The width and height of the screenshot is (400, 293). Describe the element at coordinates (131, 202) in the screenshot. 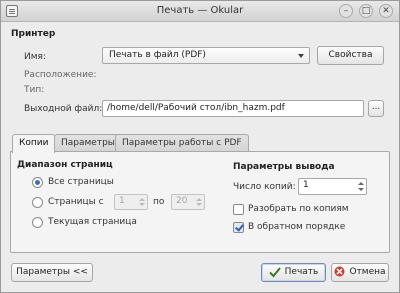

I see `range-from-stepper: 1` at that location.